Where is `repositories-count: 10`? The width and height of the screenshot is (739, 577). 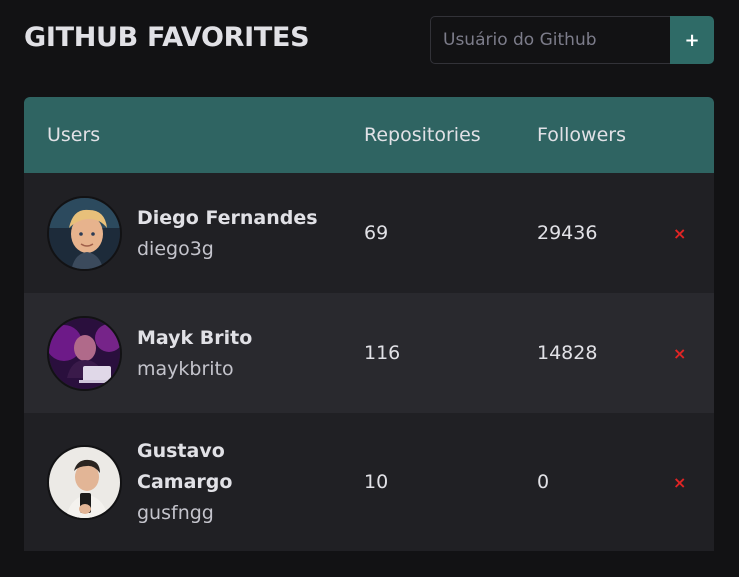 repositories-count: 10 is located at coordinates (376, 482).